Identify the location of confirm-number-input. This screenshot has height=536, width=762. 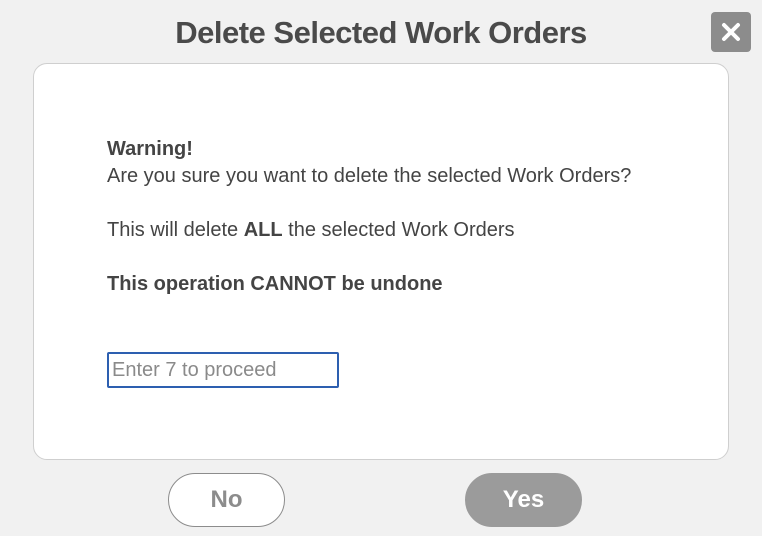
(223, 370).